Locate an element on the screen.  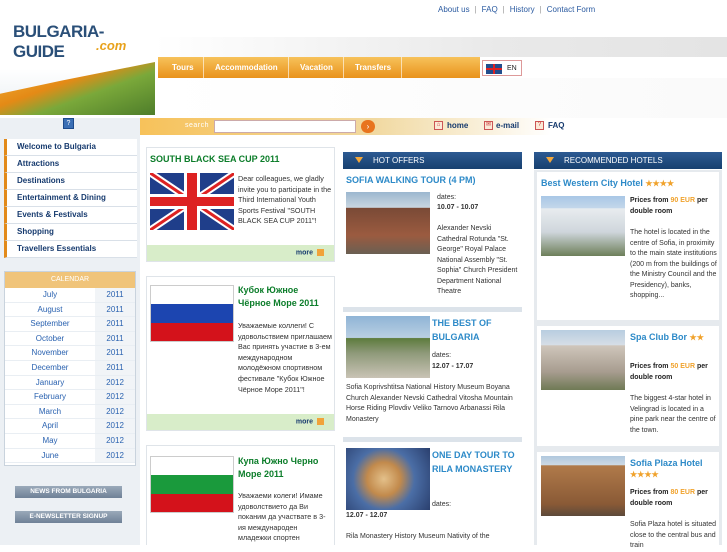
logo-text: BULGARIA-GUIDE is located at coordinates (58, 41).